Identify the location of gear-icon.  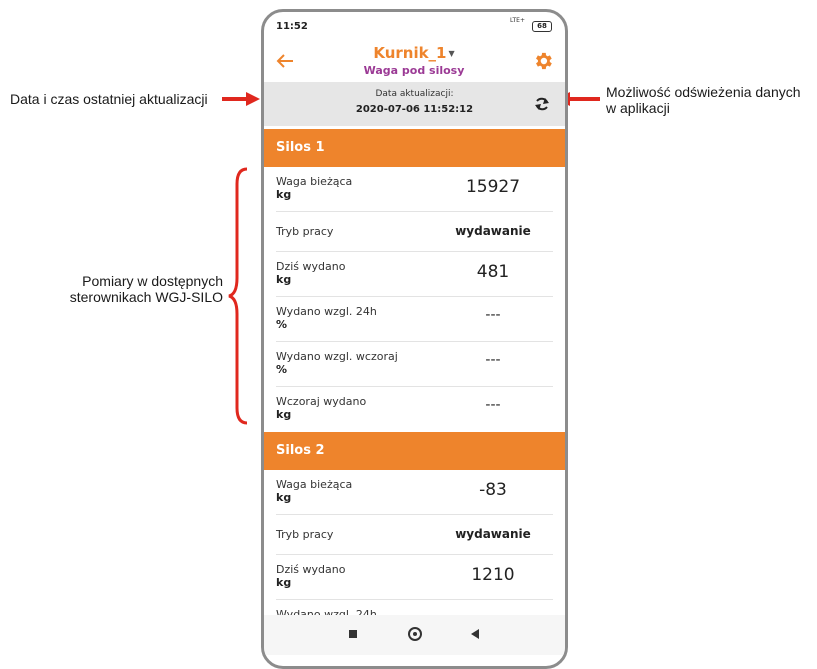
(543, 61).